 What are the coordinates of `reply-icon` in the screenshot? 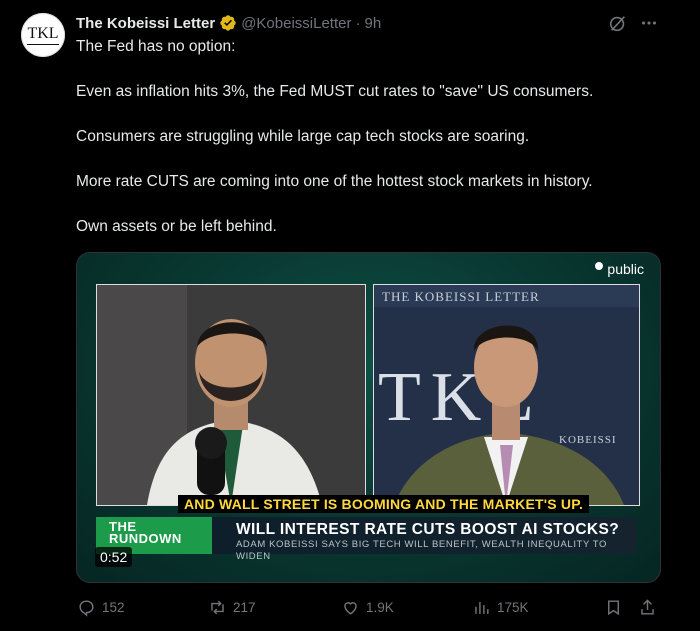 It's located at (86, 608).